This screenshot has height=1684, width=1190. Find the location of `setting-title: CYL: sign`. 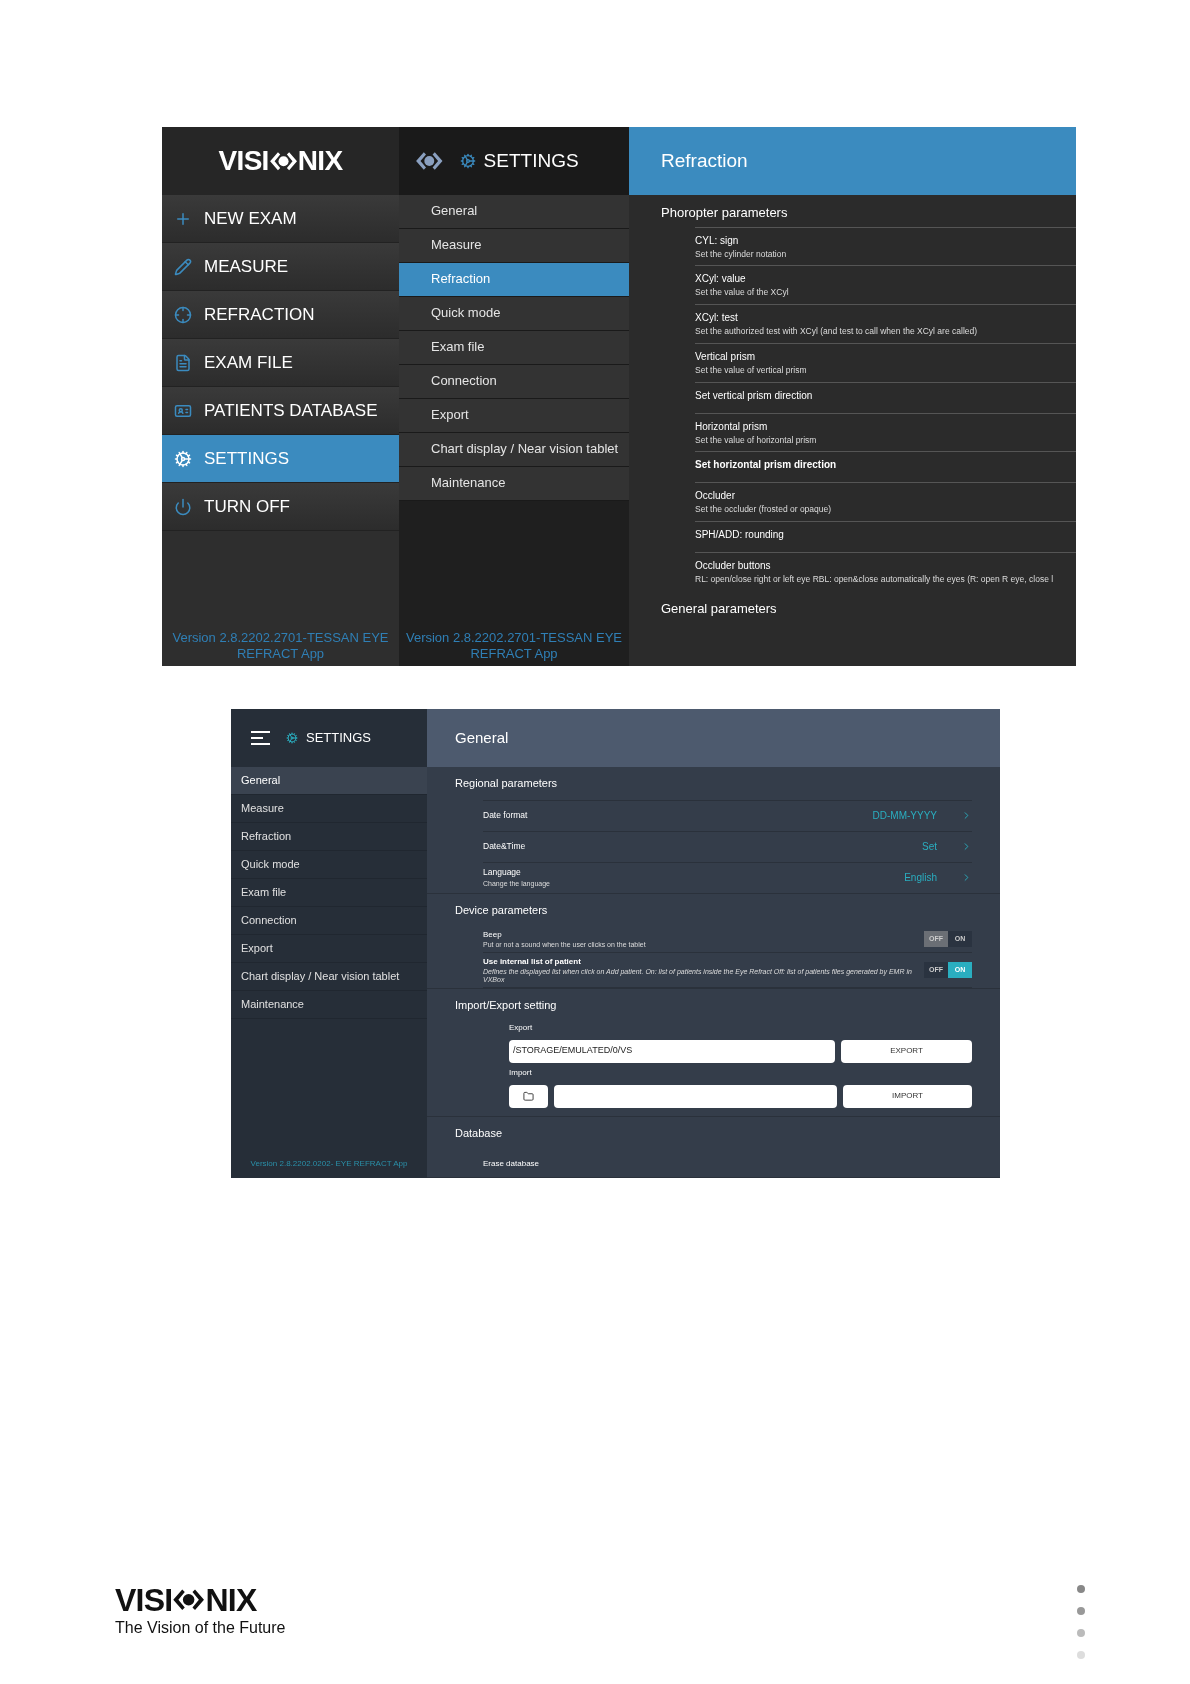

setting-title: CYL: sign is located at coordinates (717, 240).